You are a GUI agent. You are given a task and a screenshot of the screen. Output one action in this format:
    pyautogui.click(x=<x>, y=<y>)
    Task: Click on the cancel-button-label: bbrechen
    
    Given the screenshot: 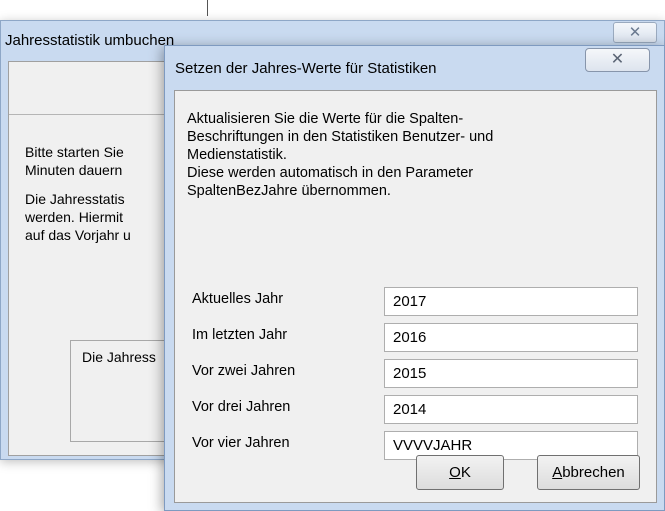 What is the action you would take?
    pyautogui.click(x=593, y=472)
    